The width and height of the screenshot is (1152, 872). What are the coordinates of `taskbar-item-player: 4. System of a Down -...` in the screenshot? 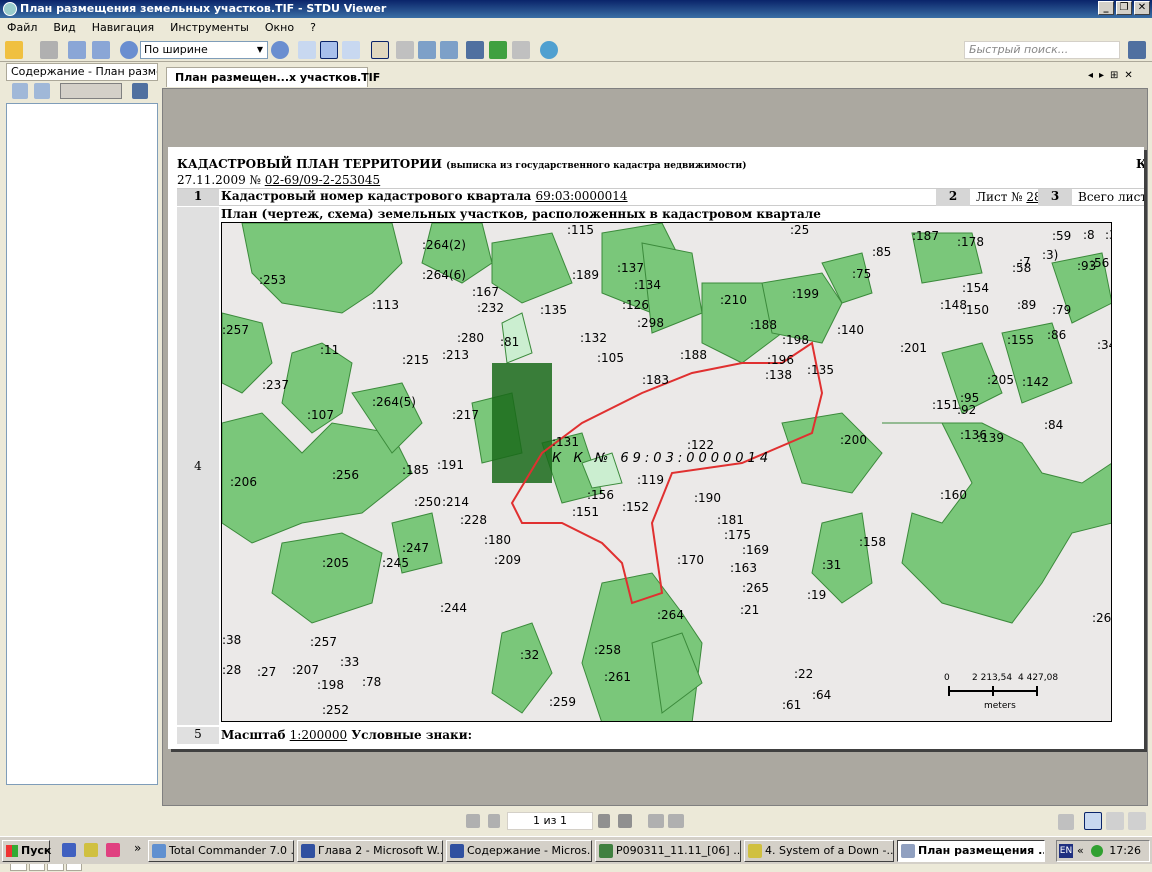 It's located at (819, 851).